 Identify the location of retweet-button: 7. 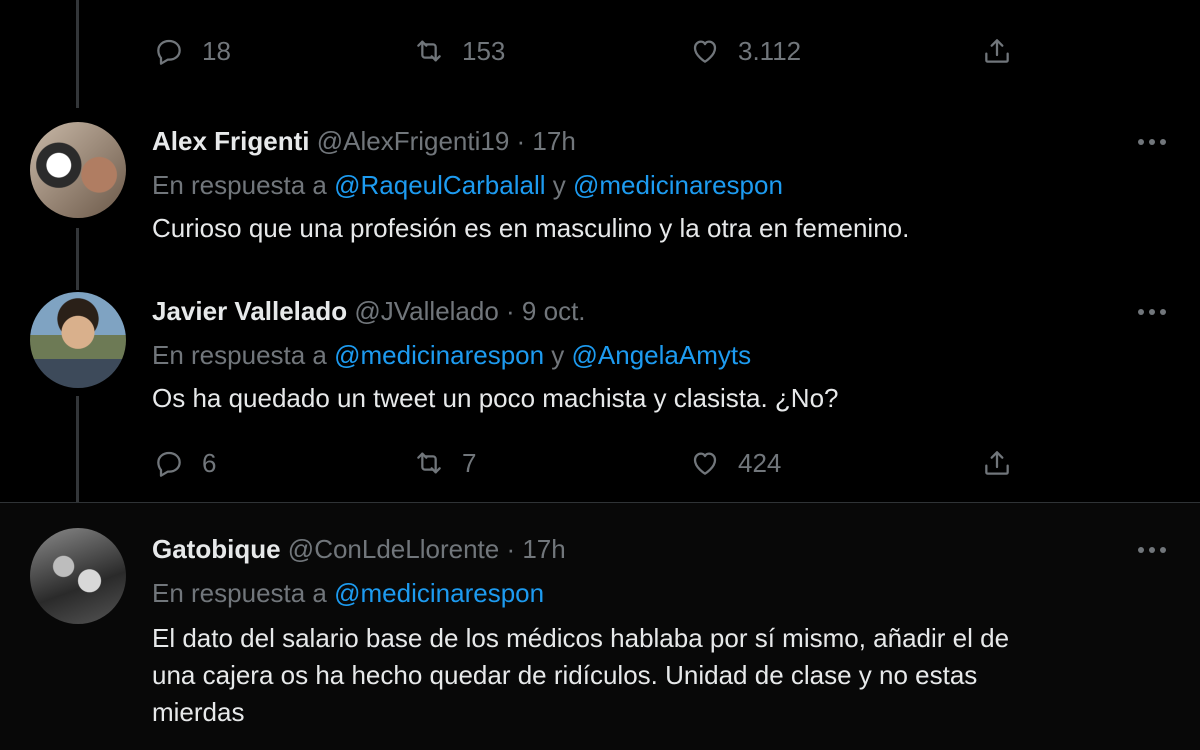
(444, 463).